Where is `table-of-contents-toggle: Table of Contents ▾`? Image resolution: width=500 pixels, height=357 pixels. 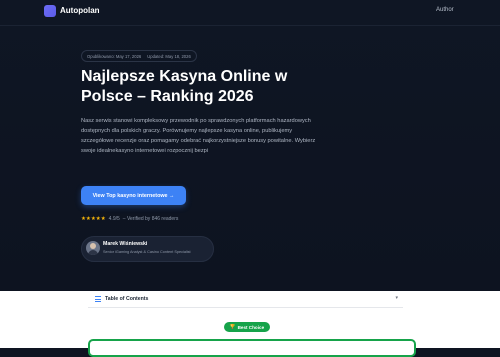
table-of-contents-toggle: Table of Contents ▾ is located at coordinates (245, 299).